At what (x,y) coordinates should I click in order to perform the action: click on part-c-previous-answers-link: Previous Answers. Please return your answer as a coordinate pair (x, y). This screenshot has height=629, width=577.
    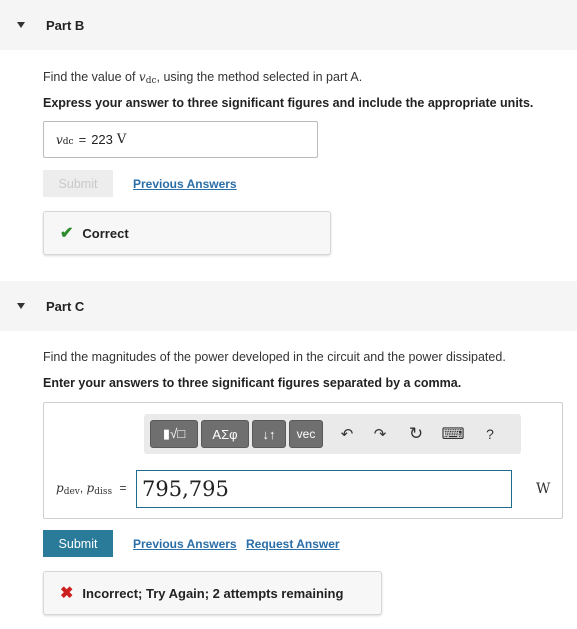
    Looking at the image, I should click on (185, 544).